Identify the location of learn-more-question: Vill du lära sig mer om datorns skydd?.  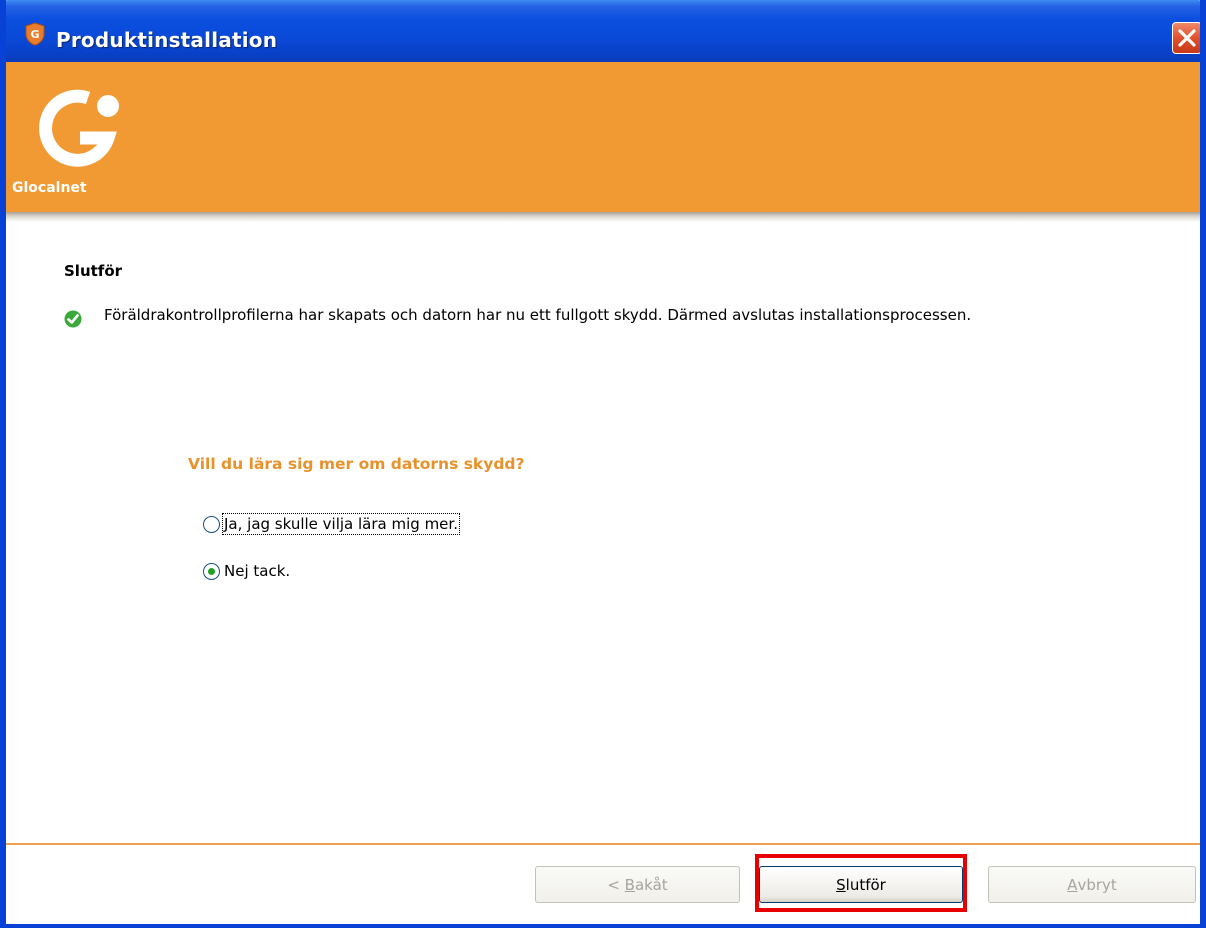
(356, 464).